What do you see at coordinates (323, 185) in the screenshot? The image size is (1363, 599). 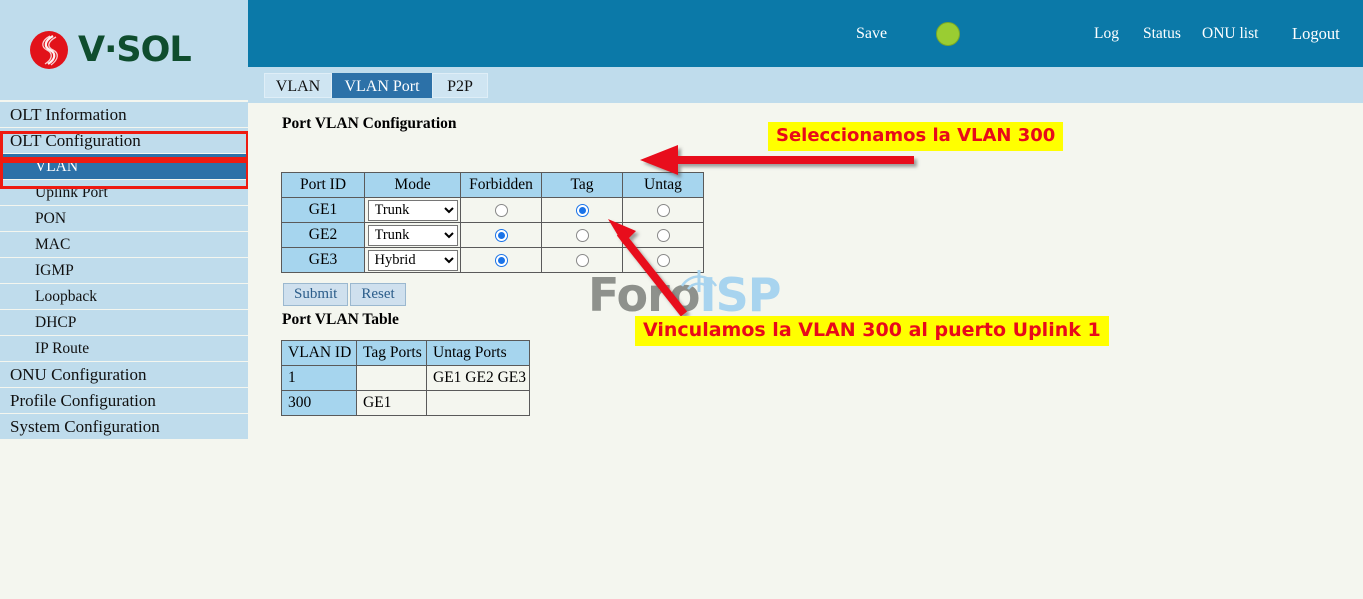 I see `column-header-port-id: Port ID` at bounding box center [323, 185].